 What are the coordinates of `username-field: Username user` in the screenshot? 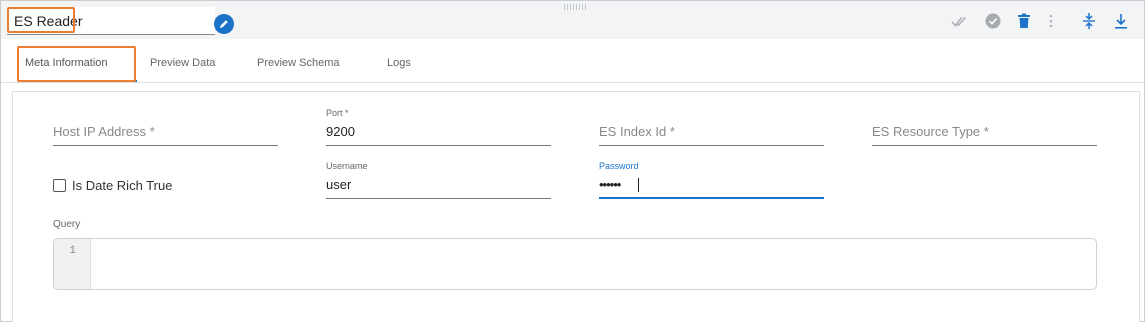 It's located at (438, 180).